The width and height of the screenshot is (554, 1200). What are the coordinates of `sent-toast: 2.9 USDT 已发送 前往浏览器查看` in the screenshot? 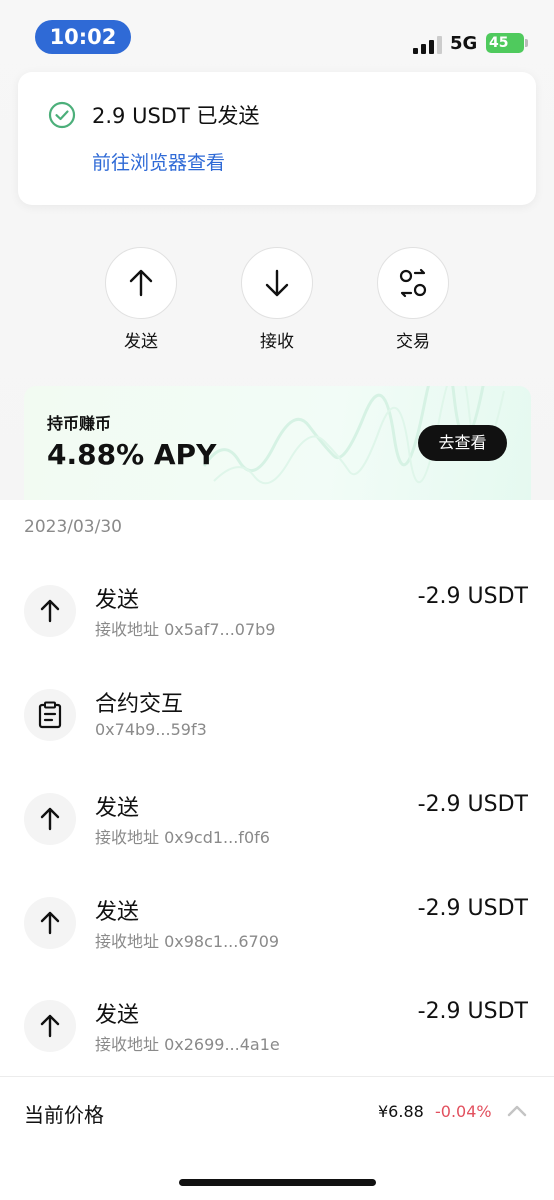 It's located at (277, 138).